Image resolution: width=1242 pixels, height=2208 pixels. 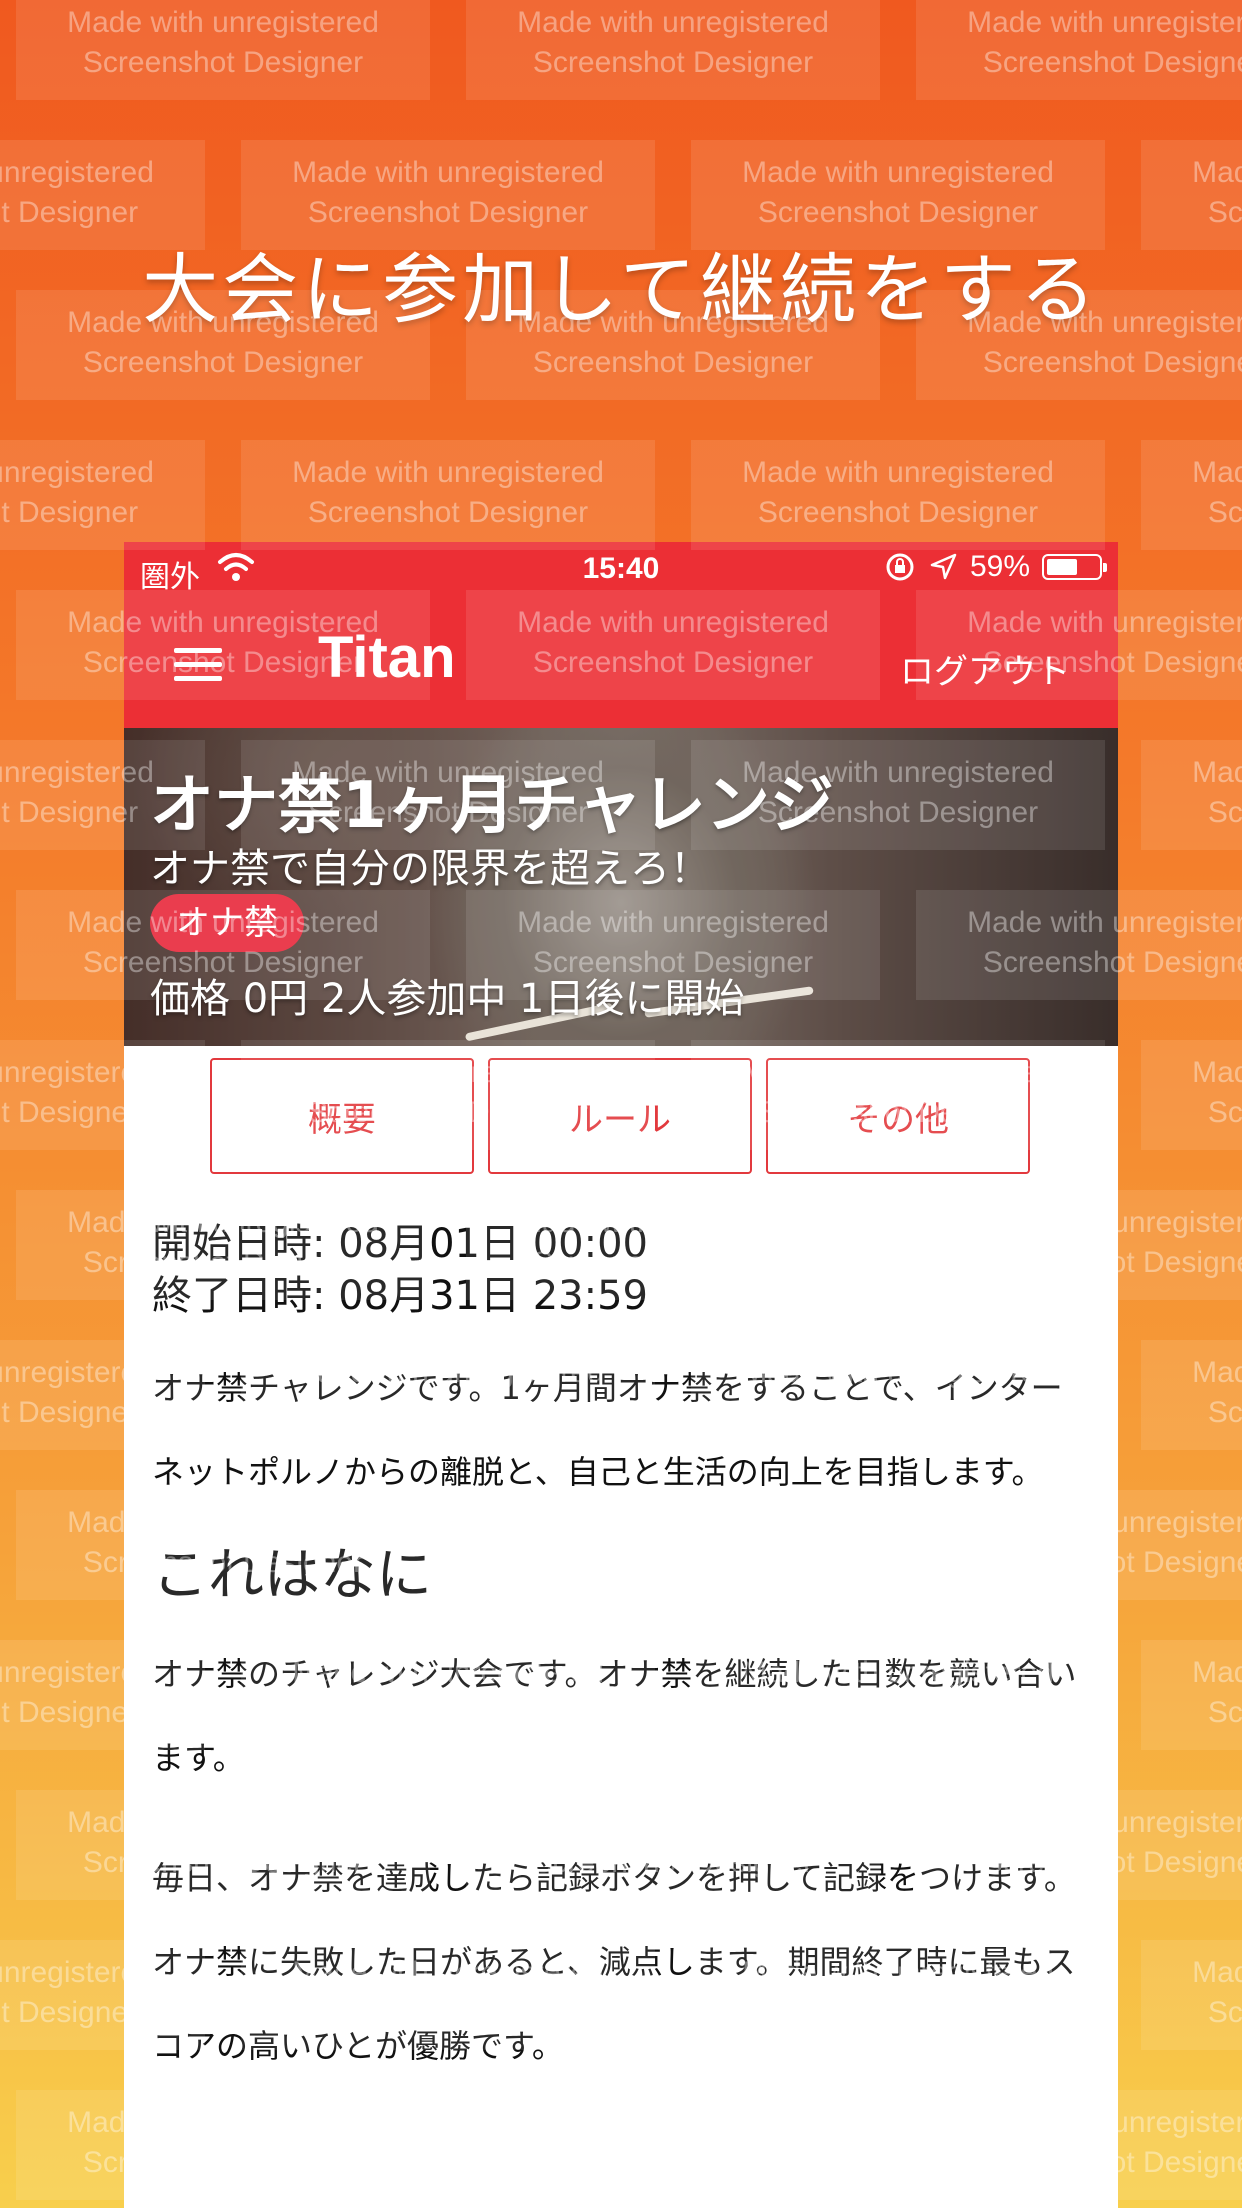 What do you see at coordinates (985, 668) in the screenshot?
I see `logout-button: ログアウト` at bounding box center [985, 668].